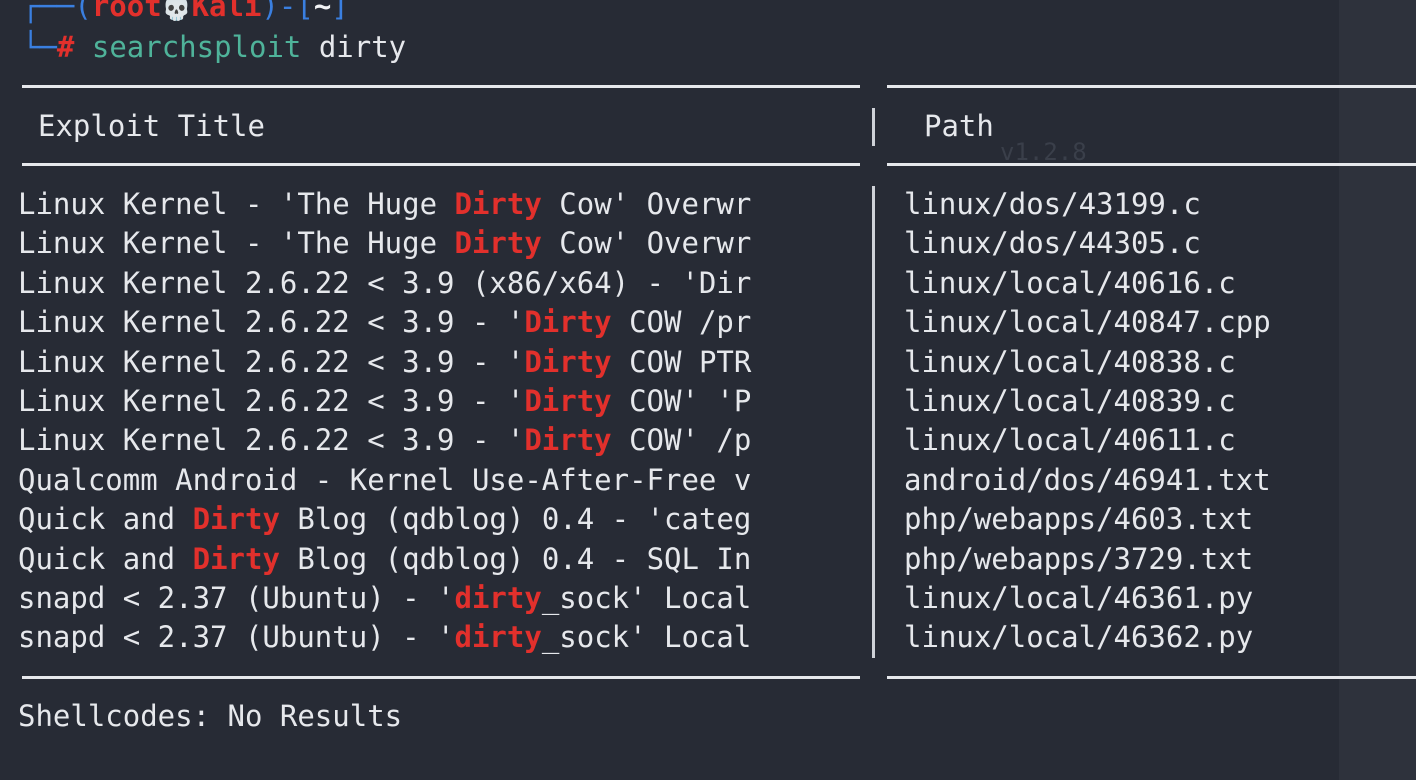  What do you see at coordinates (1079, 559) in the screenshot?
I see `row-exploit-path: php/webapps/3729.txt` at bounding box center [1079, 559].